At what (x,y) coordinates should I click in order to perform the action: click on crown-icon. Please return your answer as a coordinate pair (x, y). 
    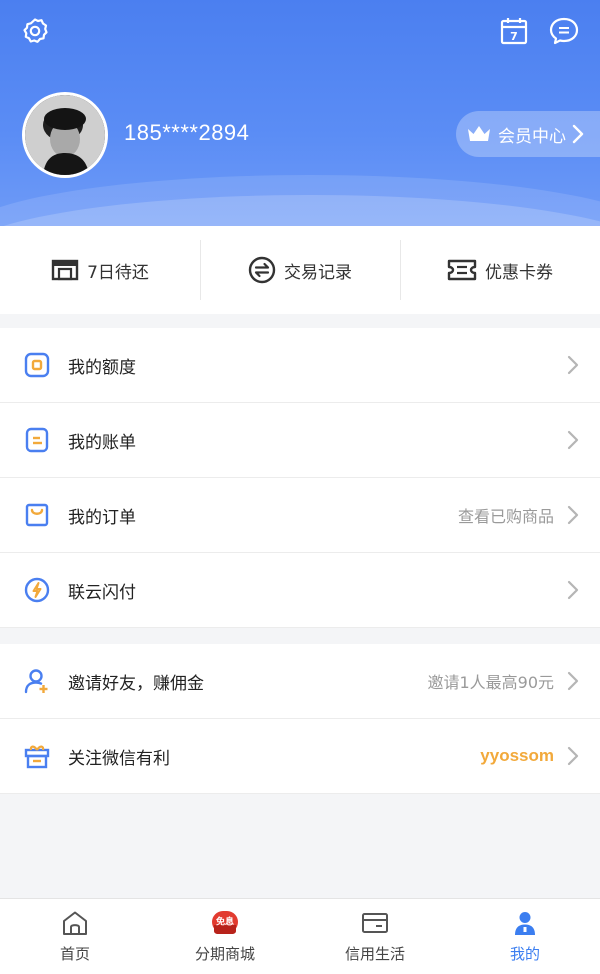
    Looking at the image, I should click on (479, 133).